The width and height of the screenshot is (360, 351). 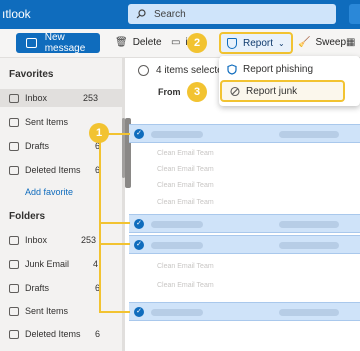 I want to click on report-button: Report ⌄, so click(x=256, y=43).